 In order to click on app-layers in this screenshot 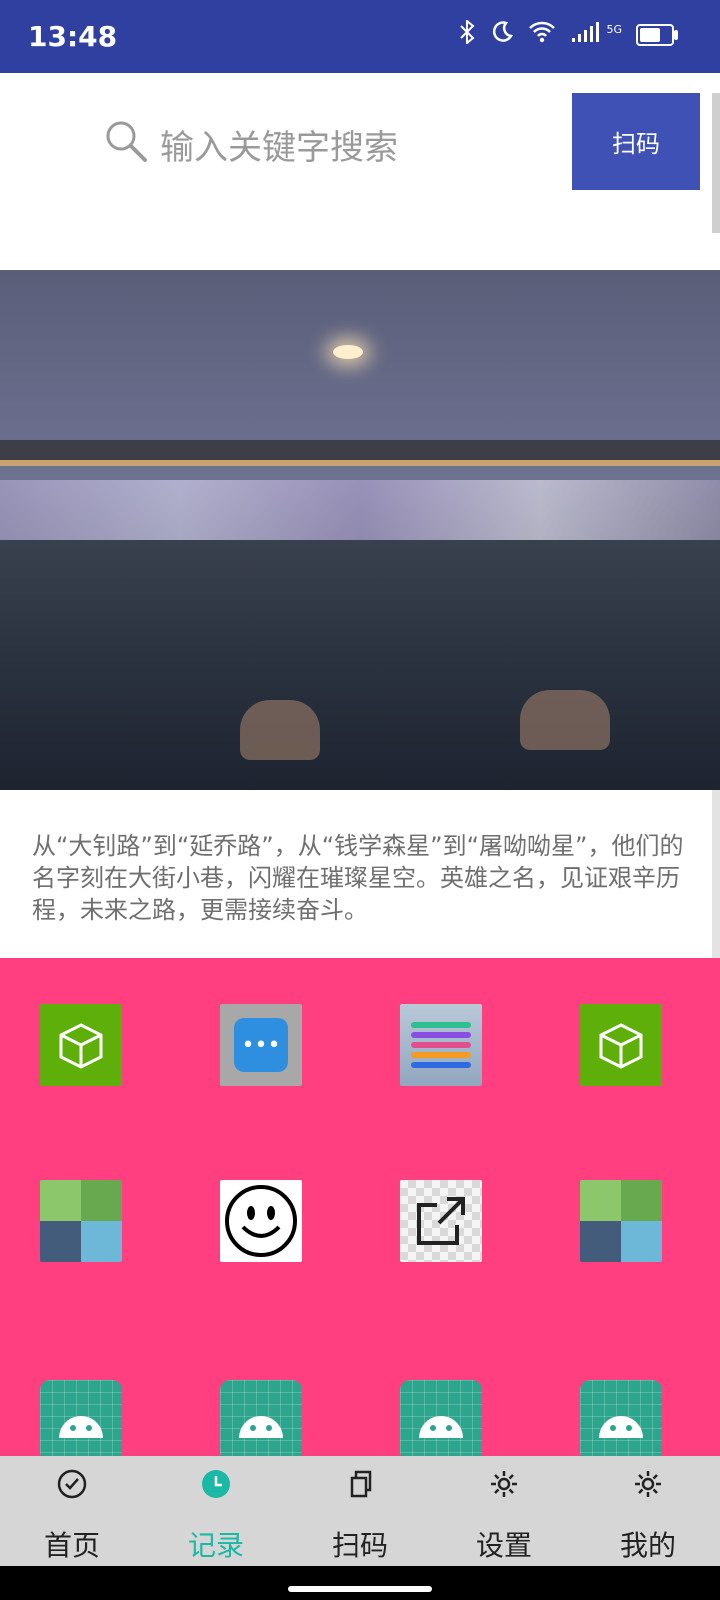, I will do `click(441, 1045)`.